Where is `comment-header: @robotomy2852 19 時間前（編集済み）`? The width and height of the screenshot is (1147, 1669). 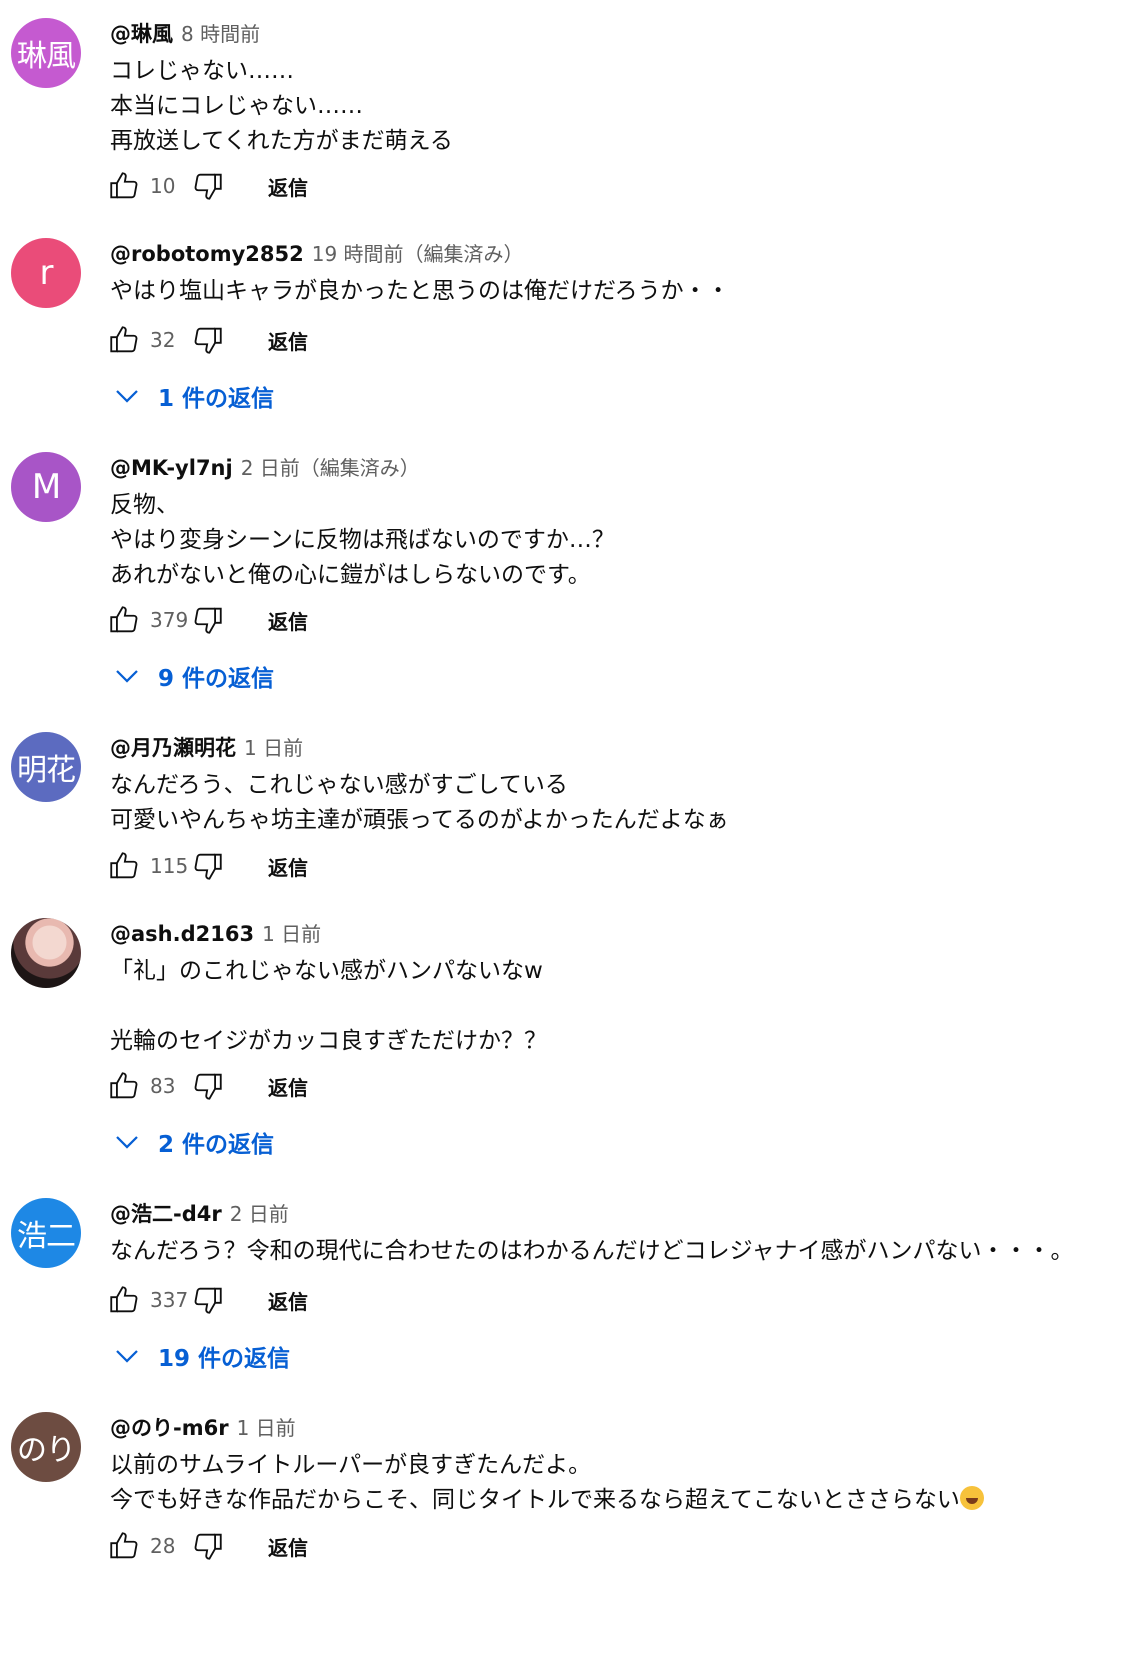 comment-header: @robotomy2852 19 時間前（編集済み） is located at coordinates (317, 253).